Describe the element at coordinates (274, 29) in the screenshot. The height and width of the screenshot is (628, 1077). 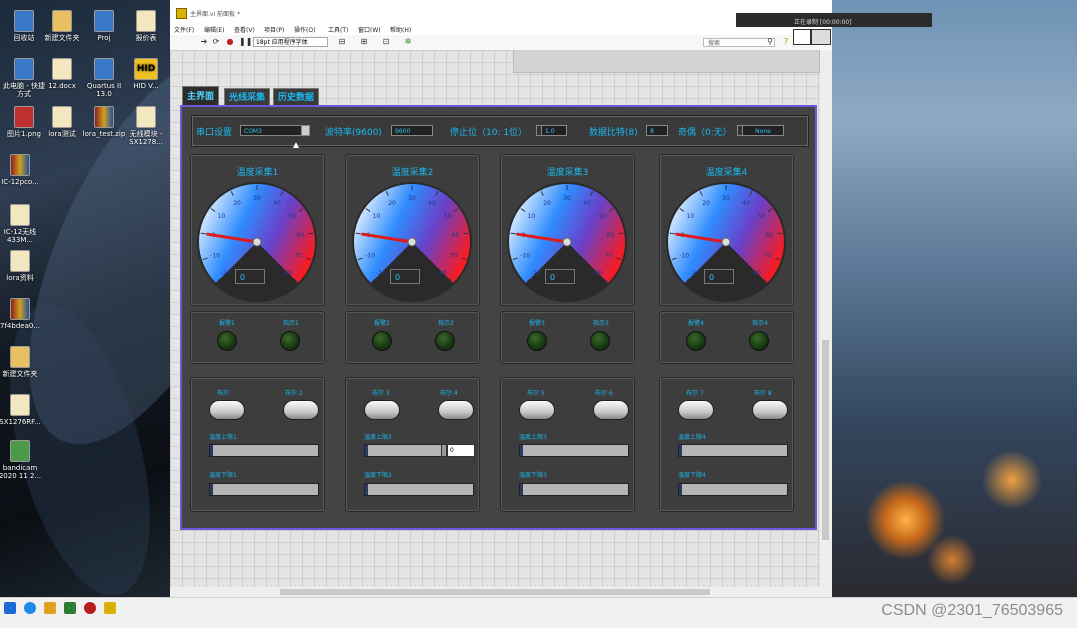
I see `menu-project: 项目(P)` at that location.